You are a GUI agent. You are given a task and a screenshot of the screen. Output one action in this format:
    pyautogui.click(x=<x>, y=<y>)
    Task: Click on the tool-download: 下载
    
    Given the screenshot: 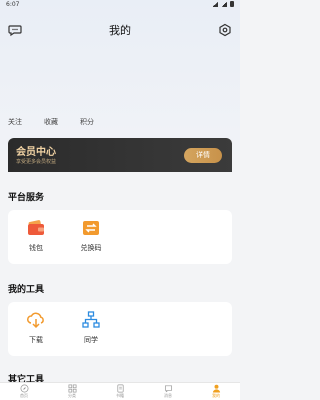 What is the action you would take?
    pyautogui.click(x=36, y=327)
    